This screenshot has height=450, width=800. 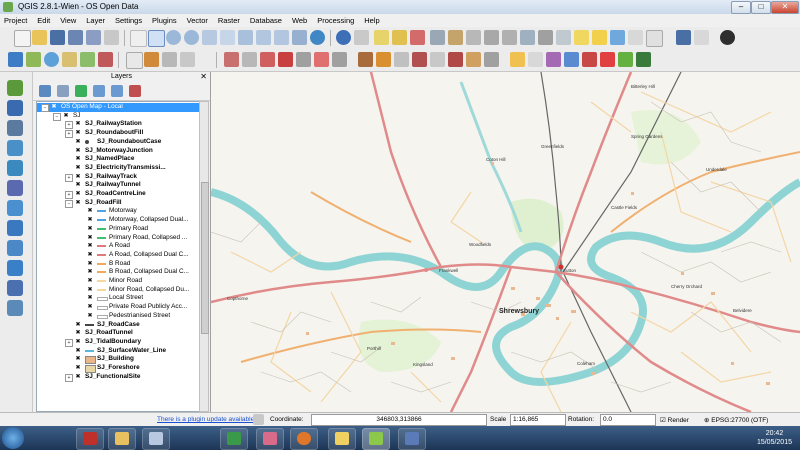 What do you see at coordinates (15, 20) in the screenshot?
I see `menu-project: Project` at bounding box center [15, 20].